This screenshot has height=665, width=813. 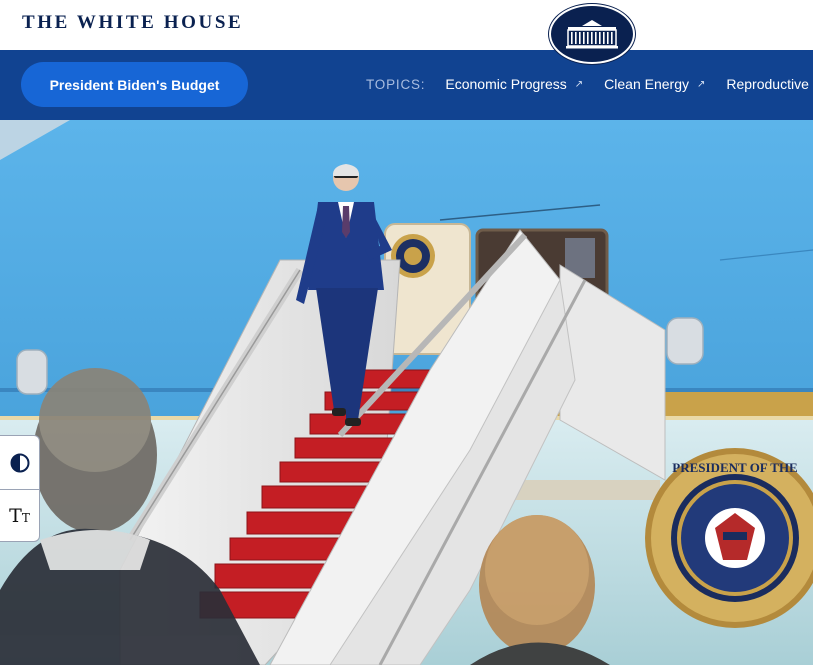 What do you see at coordinates (646, 84) in the screenshot?
I see `topic-label: Clean Energy` at bounding box center [646, 84].